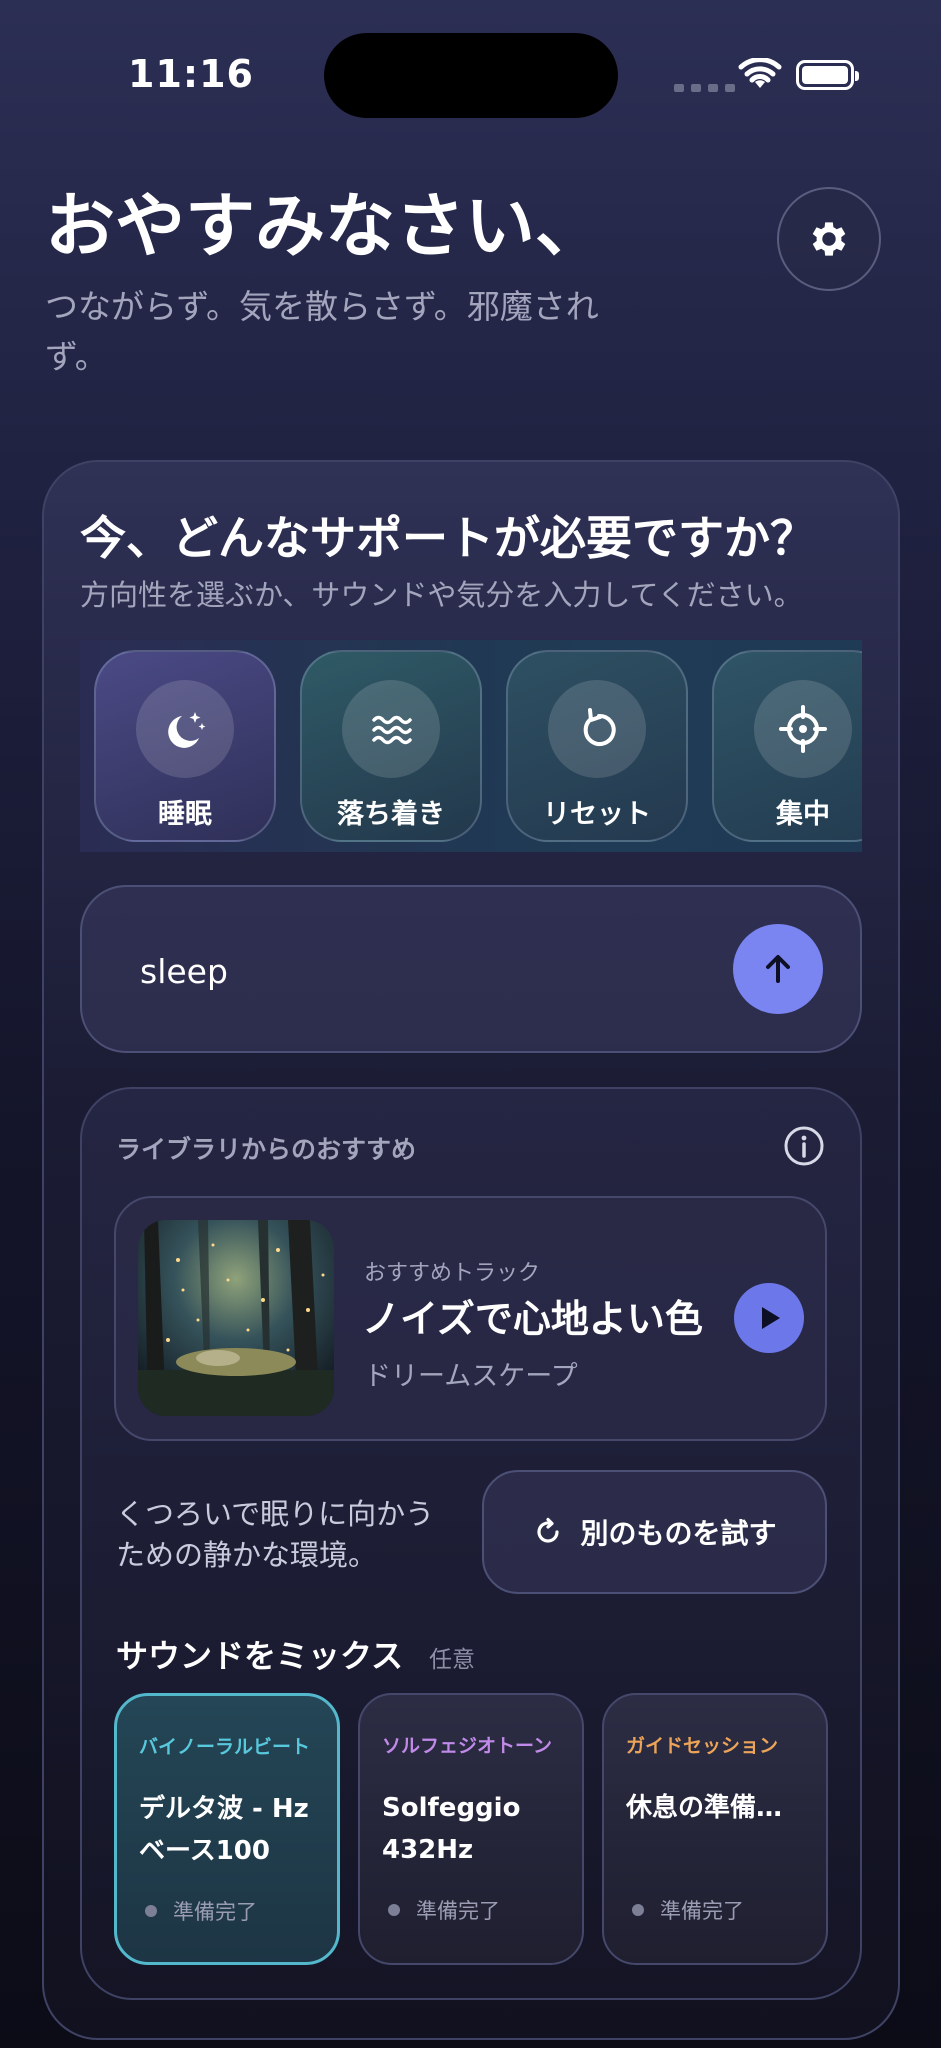  Describe the element at coordinates (678, 1533) in the screenshot. I see `try-another-label: 別のものを試す` at that location.